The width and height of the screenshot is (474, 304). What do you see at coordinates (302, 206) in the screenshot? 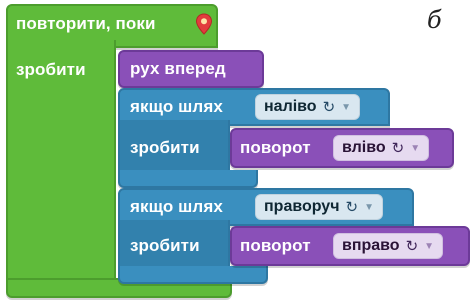
I see `path-right-value: праворуч` at bounding box center [302, 206].